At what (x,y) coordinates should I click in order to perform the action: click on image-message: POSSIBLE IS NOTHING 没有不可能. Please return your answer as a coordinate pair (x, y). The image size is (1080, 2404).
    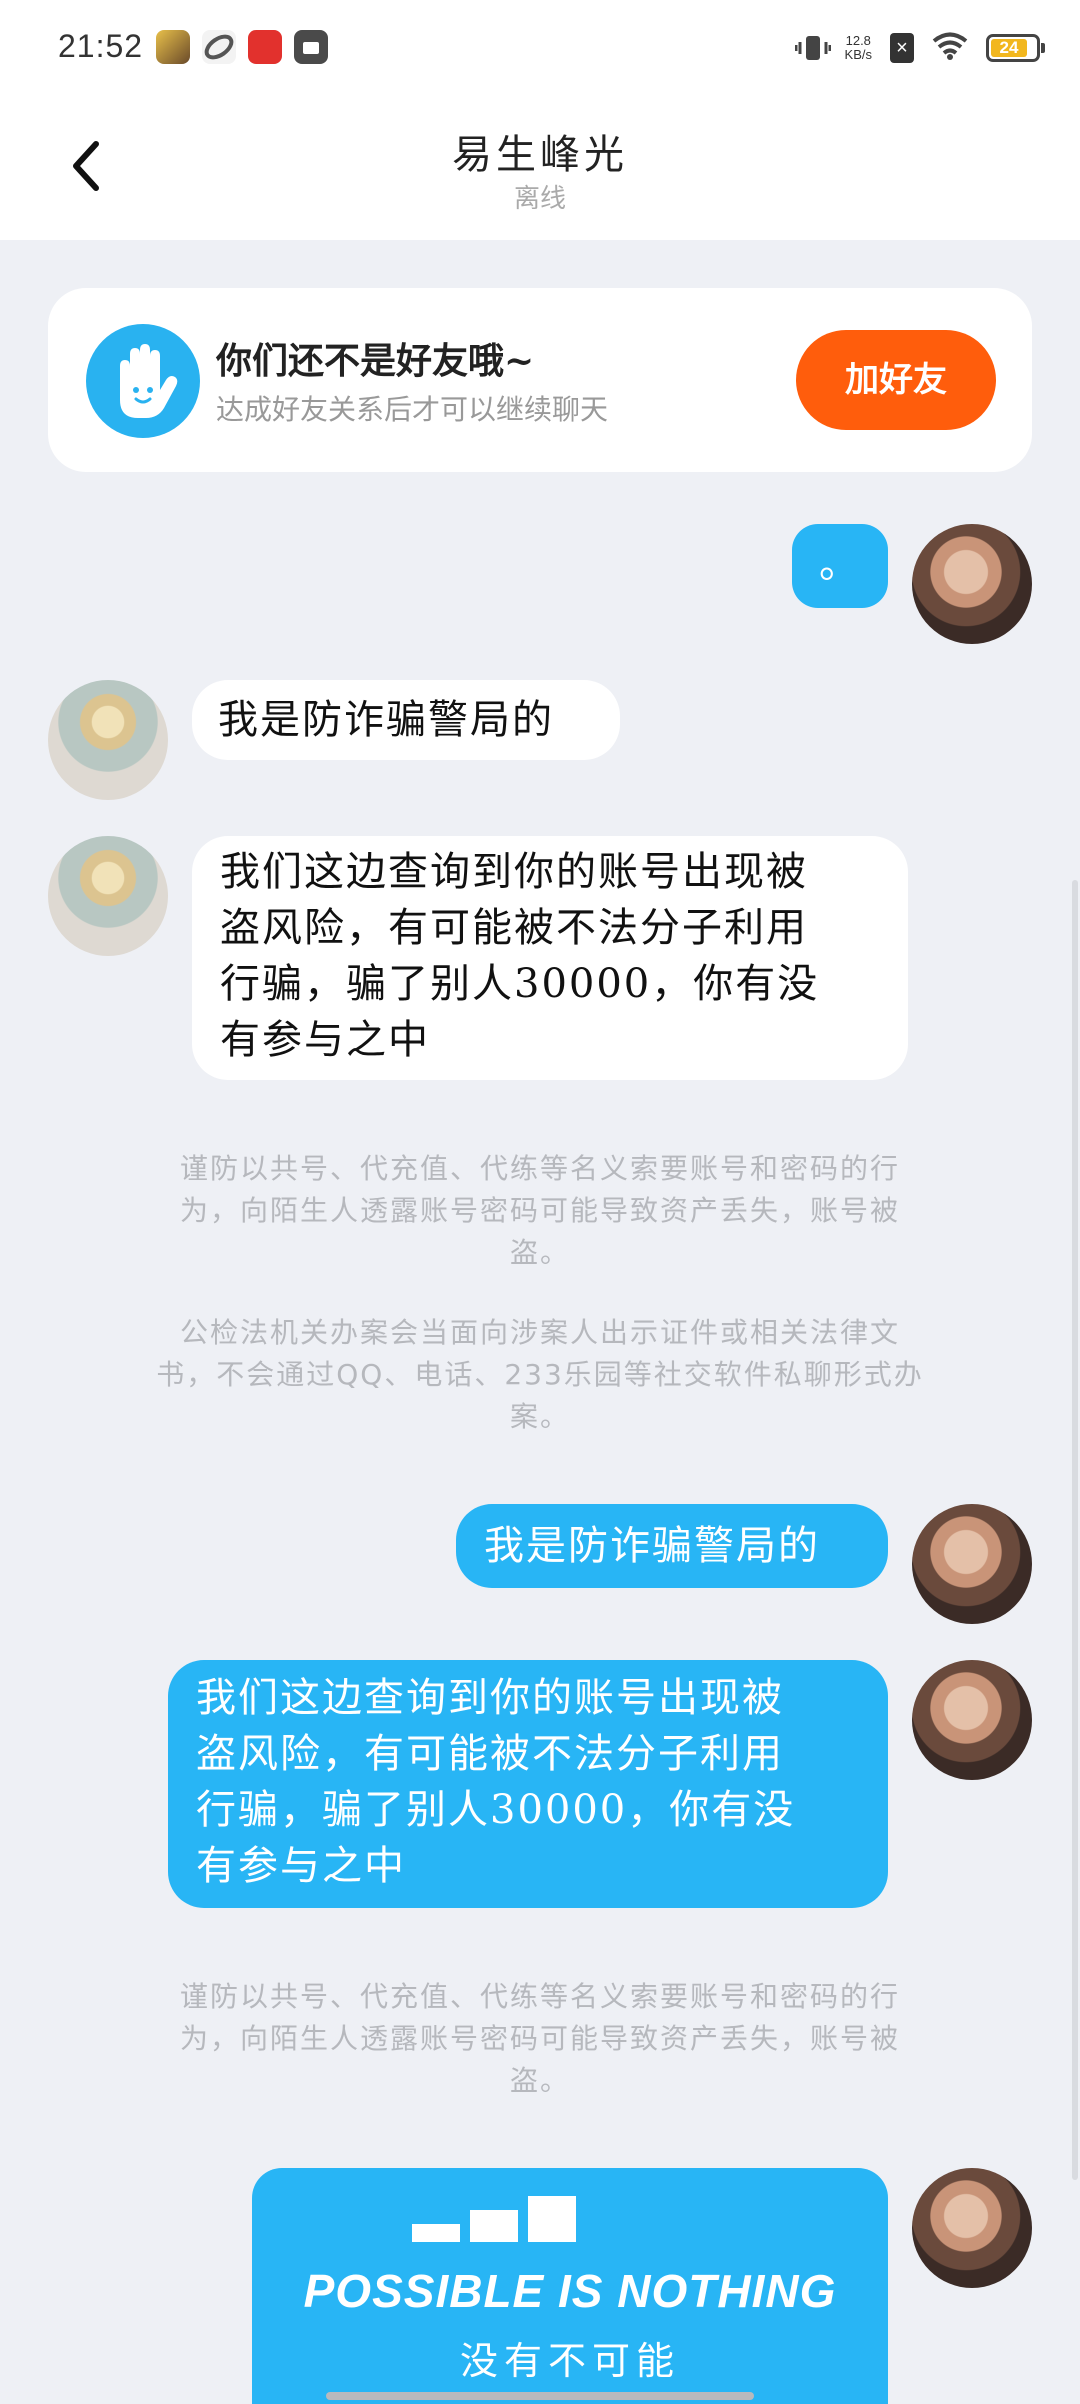
    Looking at the image, I should click on (570, 2286).